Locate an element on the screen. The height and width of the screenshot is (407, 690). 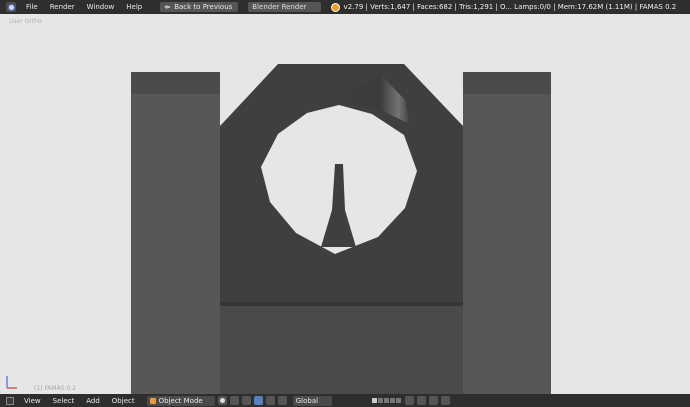
menu-add: Add is located at coordinates (93, 401).